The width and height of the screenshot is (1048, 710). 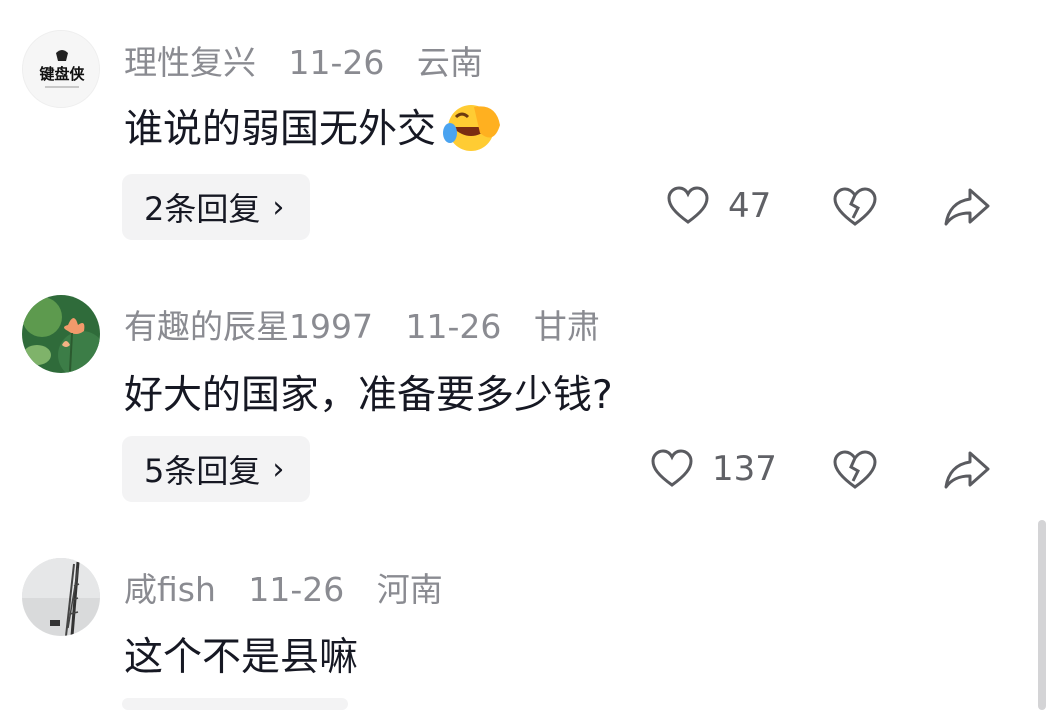 I want to click on comment-text: 谁说的弱国无外交, so click(x=313, y=130).